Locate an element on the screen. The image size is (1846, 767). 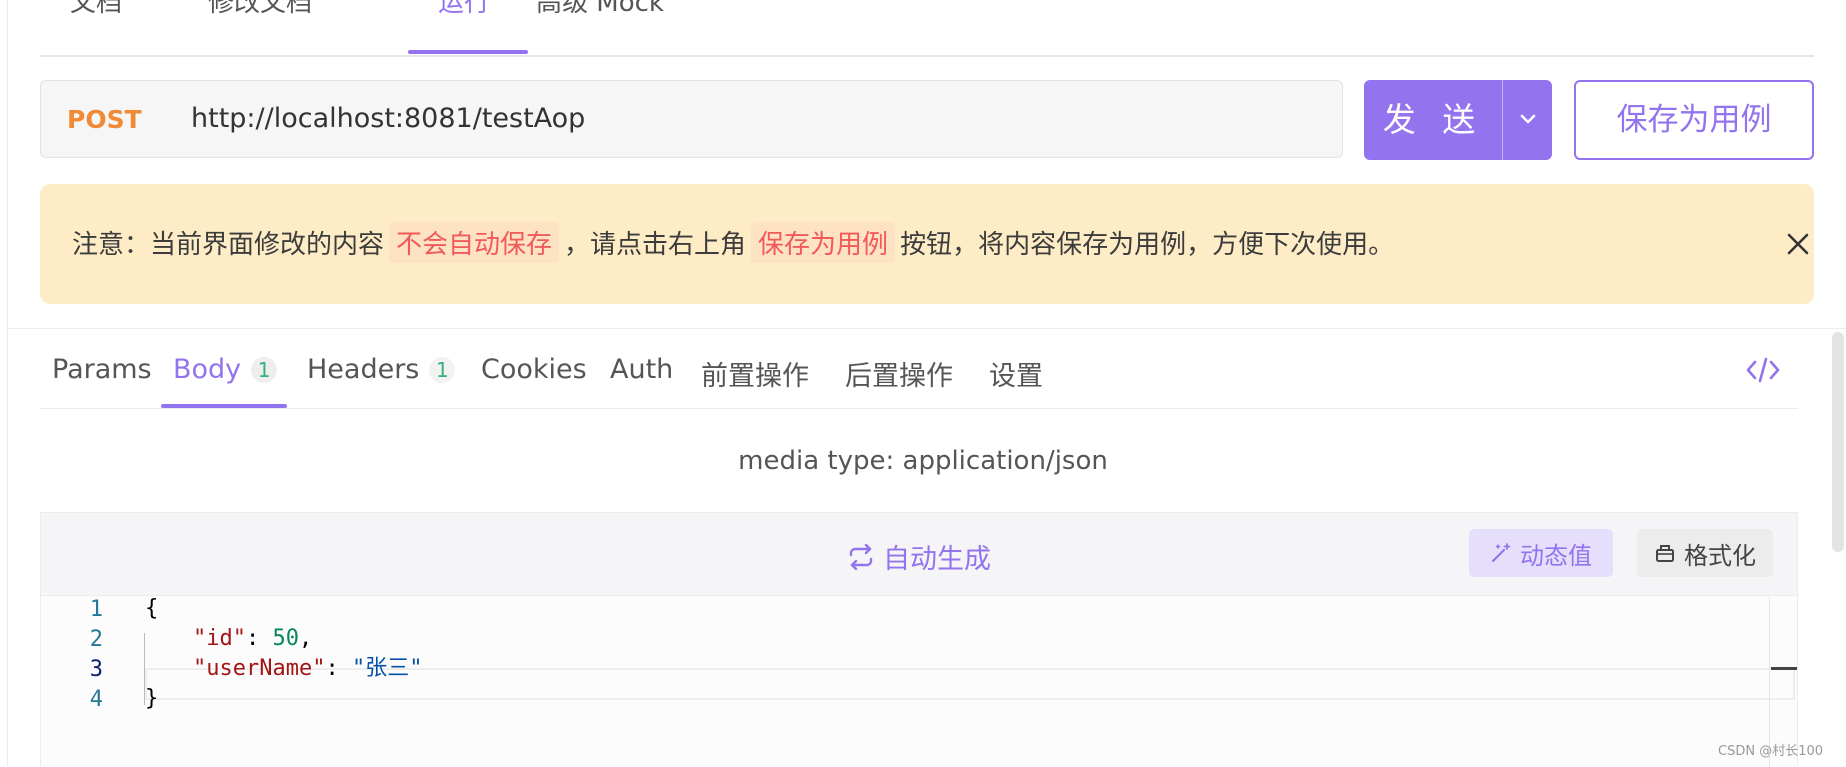
open-brace: { is located at coordinates (152, 608).